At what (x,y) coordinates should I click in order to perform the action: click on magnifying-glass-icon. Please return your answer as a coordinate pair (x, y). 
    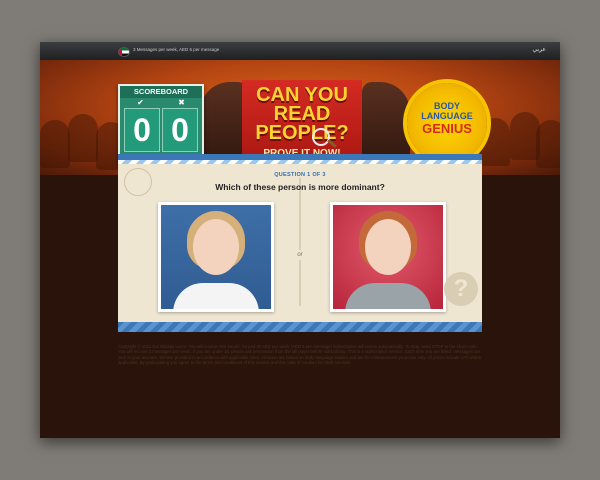
    Looking at the image, I should click on (321, 137).